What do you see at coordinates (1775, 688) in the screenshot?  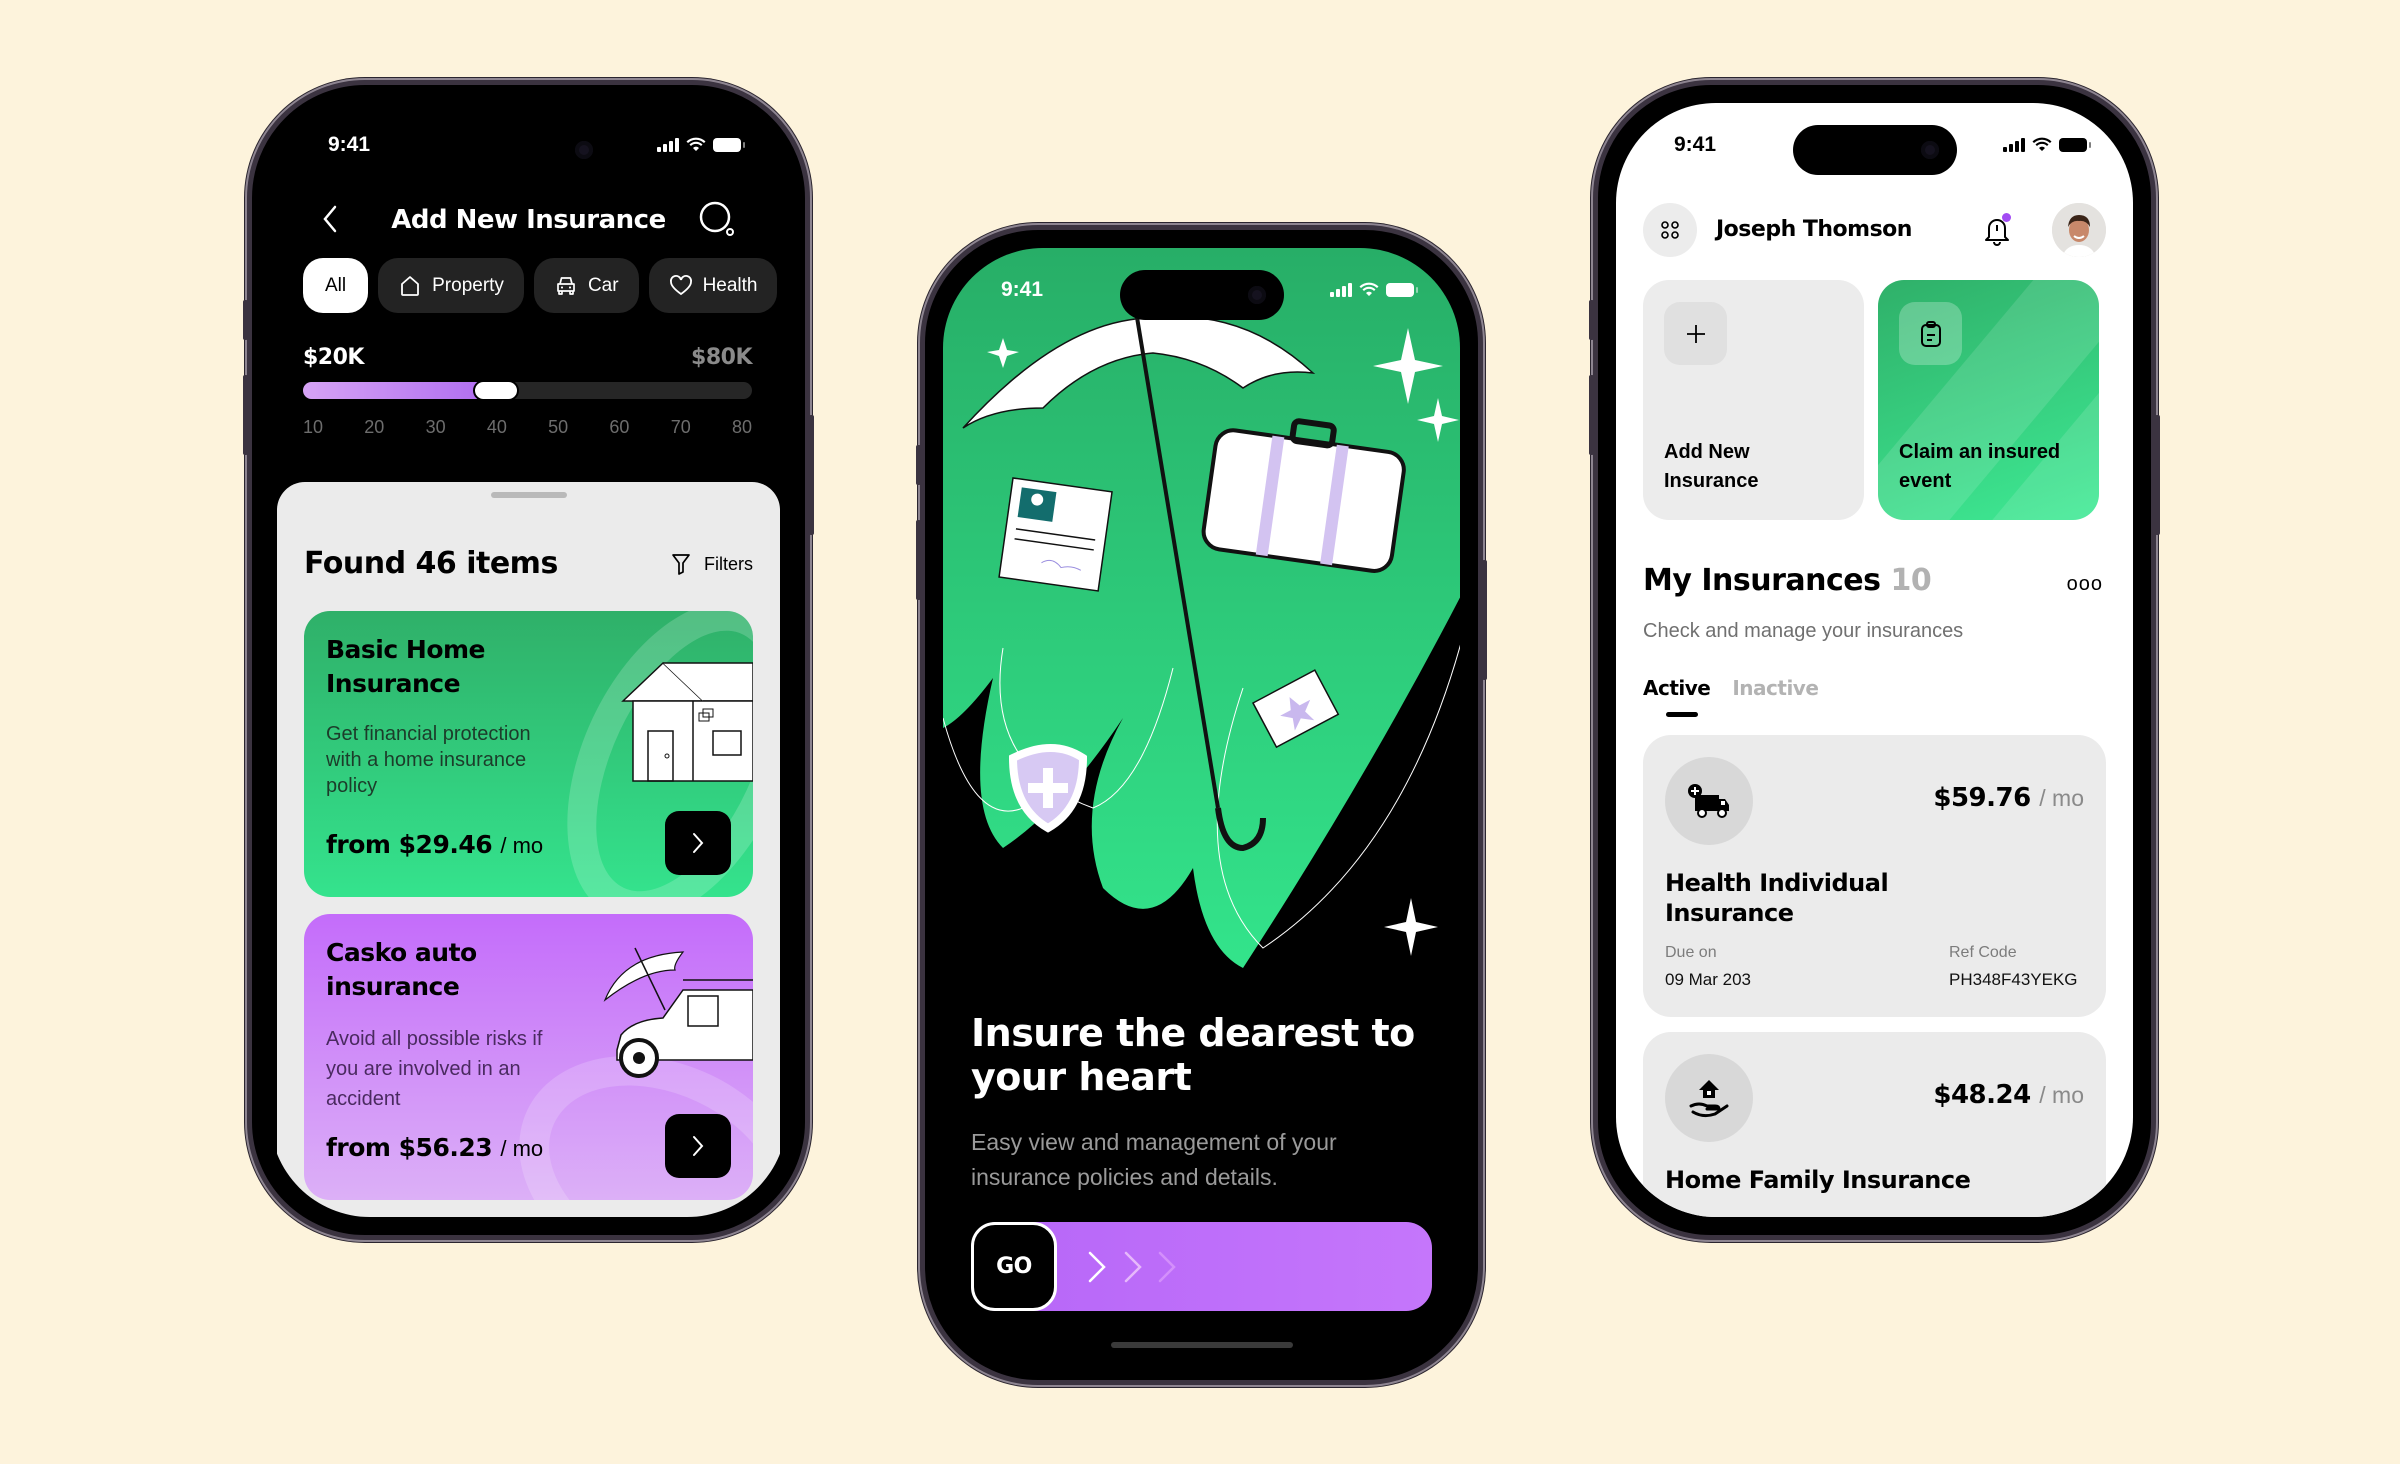 I see `tab-inactive: Inactive` at bounding box center [1775, 688].